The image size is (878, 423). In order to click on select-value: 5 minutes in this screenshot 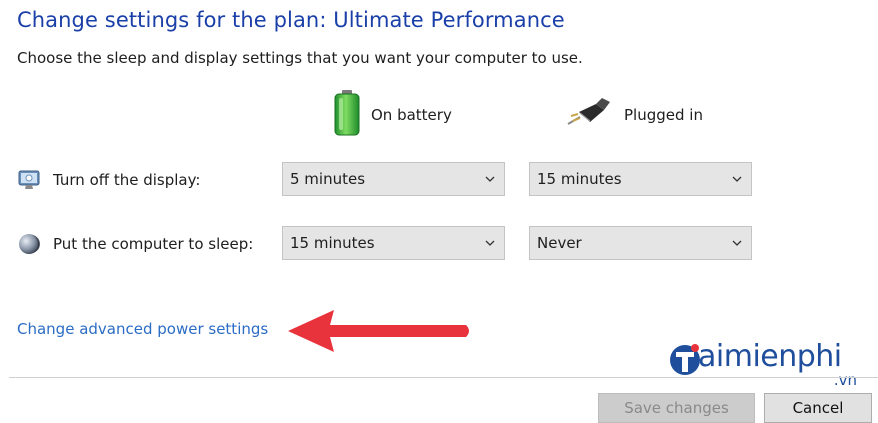, I will do `click(328, 179)`.